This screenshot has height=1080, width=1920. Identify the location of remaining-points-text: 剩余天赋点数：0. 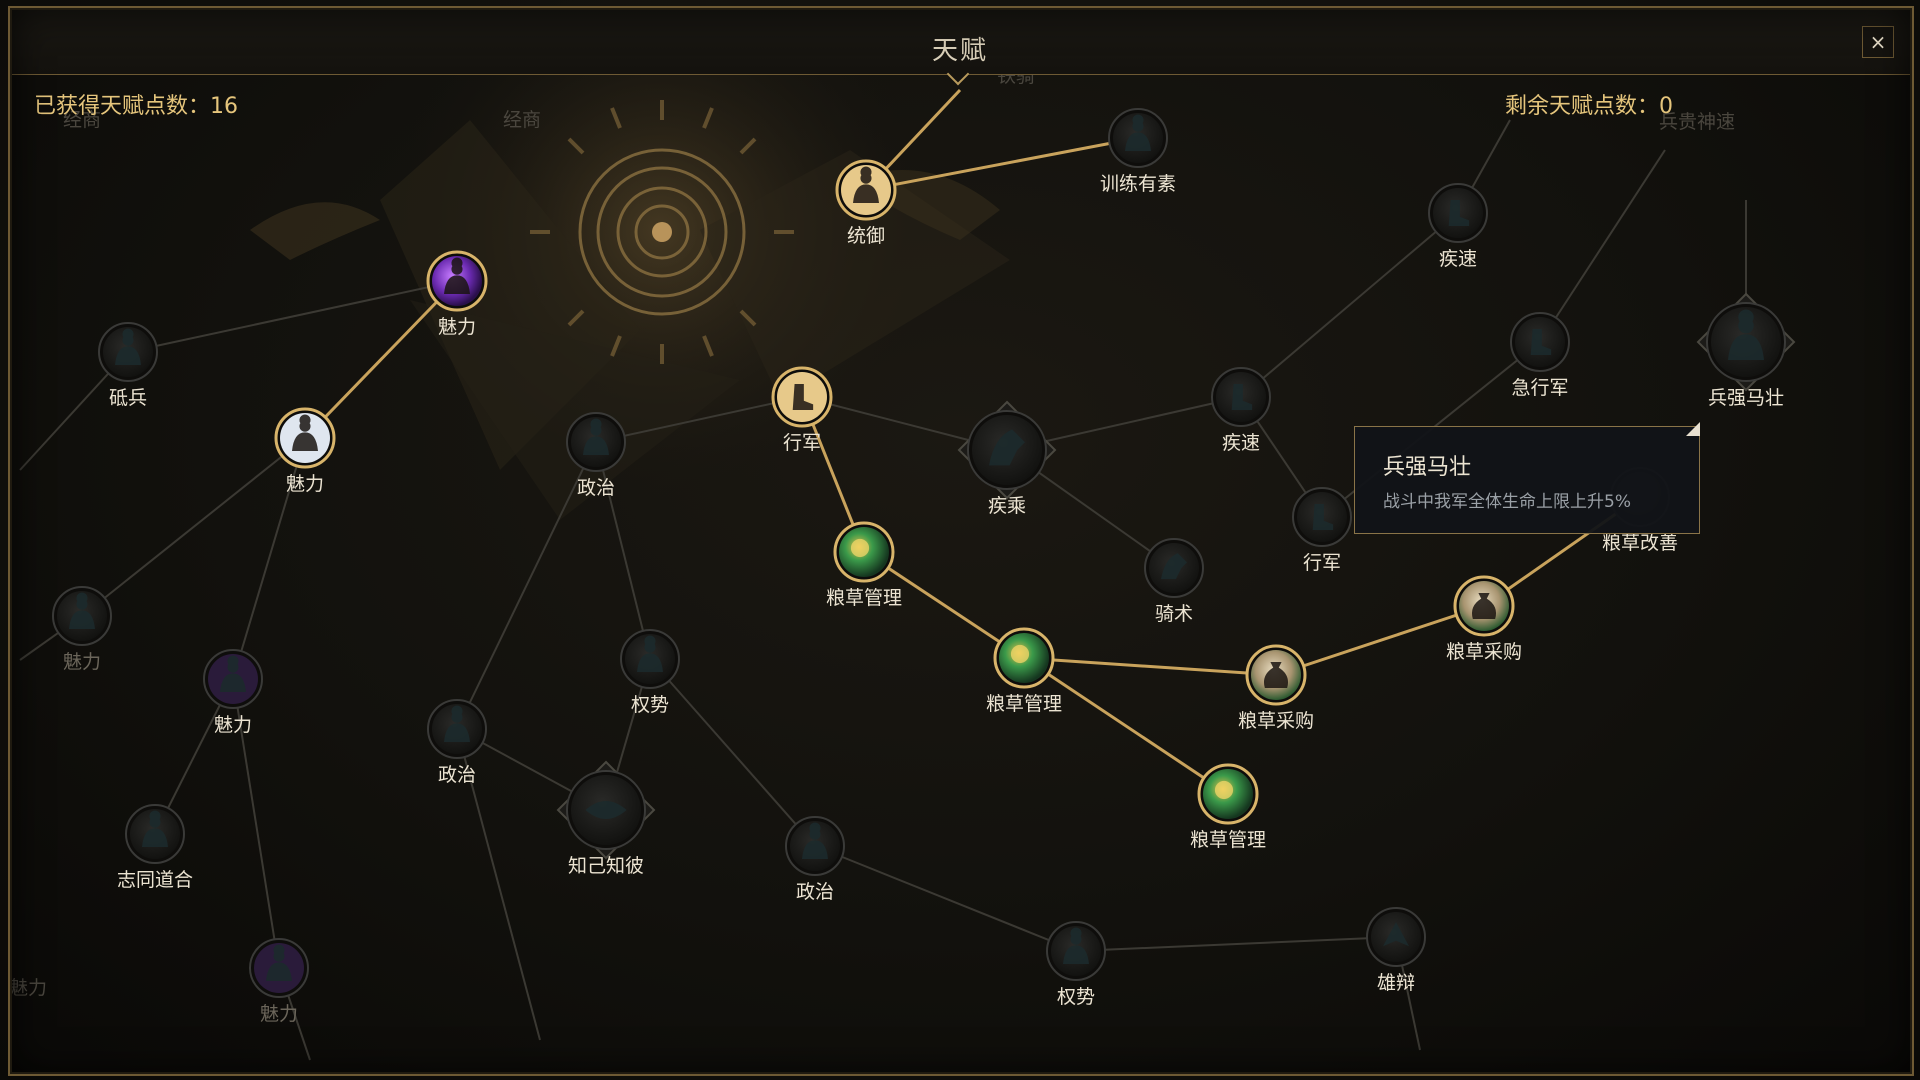
(1589, 106).